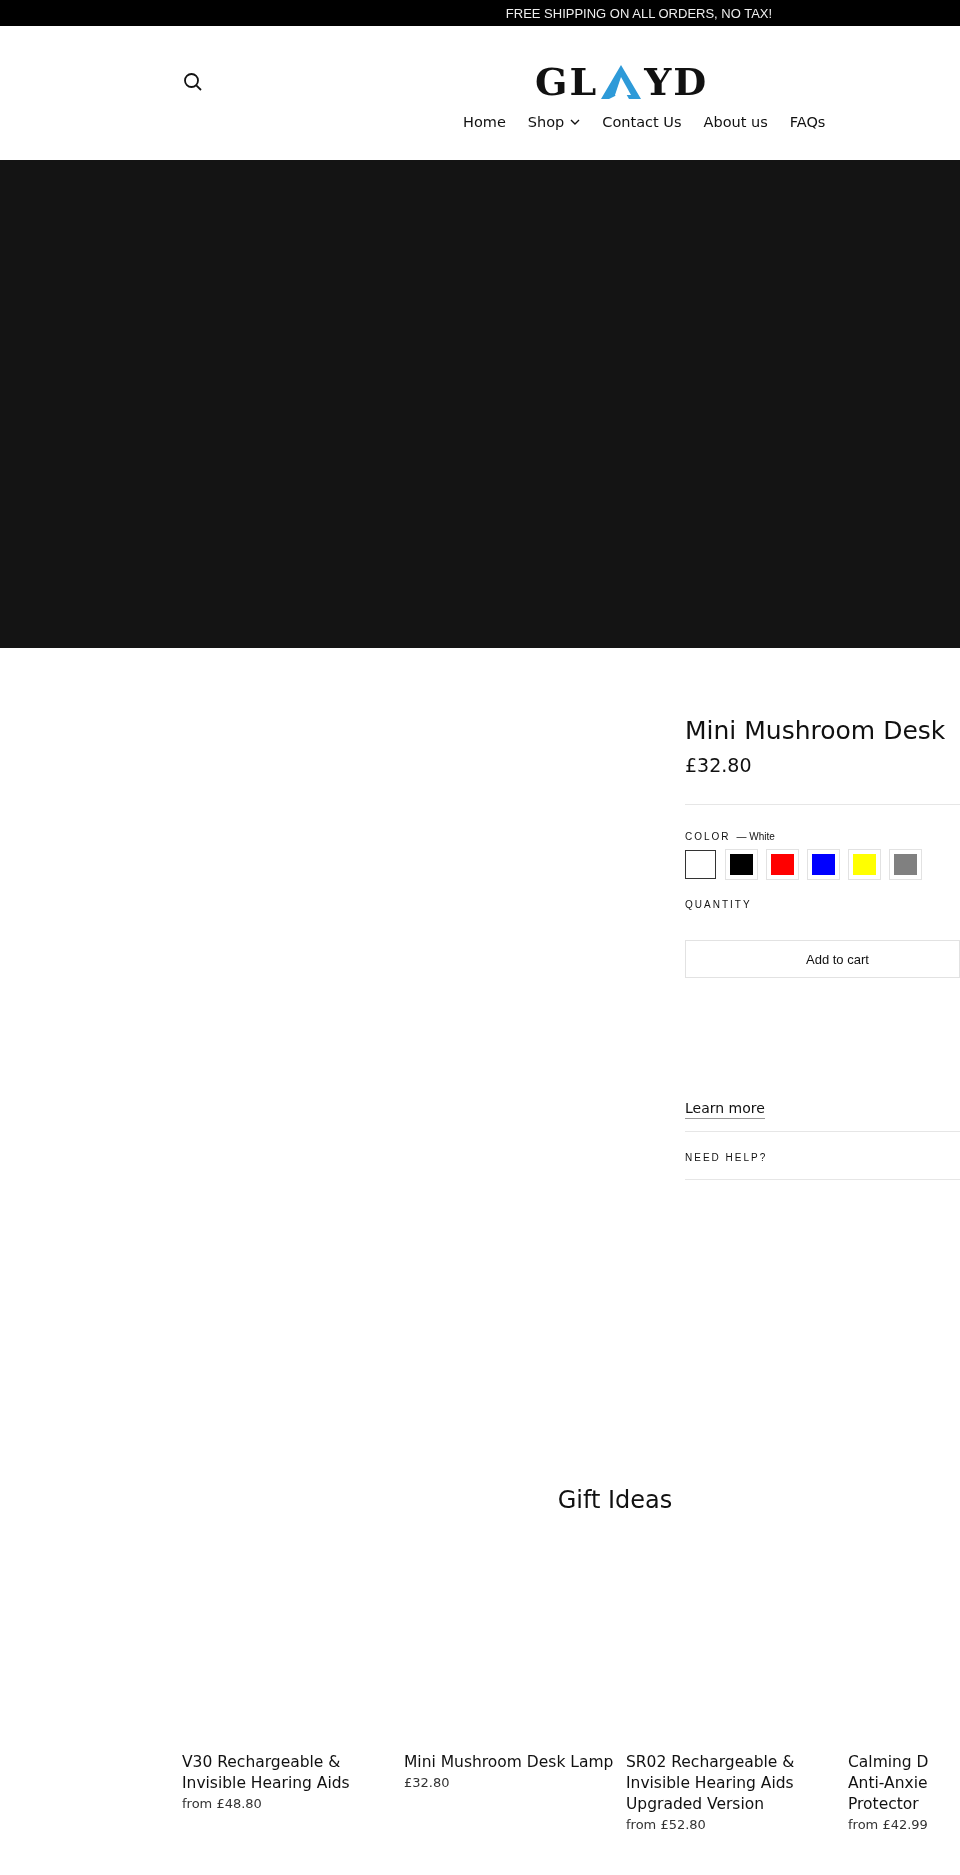 The width and height of the screenshot is (960, 1875). Describe the element at coordinates (719, 904) in the screenshot. I see `quantity-label: QUANTITY` at that location.